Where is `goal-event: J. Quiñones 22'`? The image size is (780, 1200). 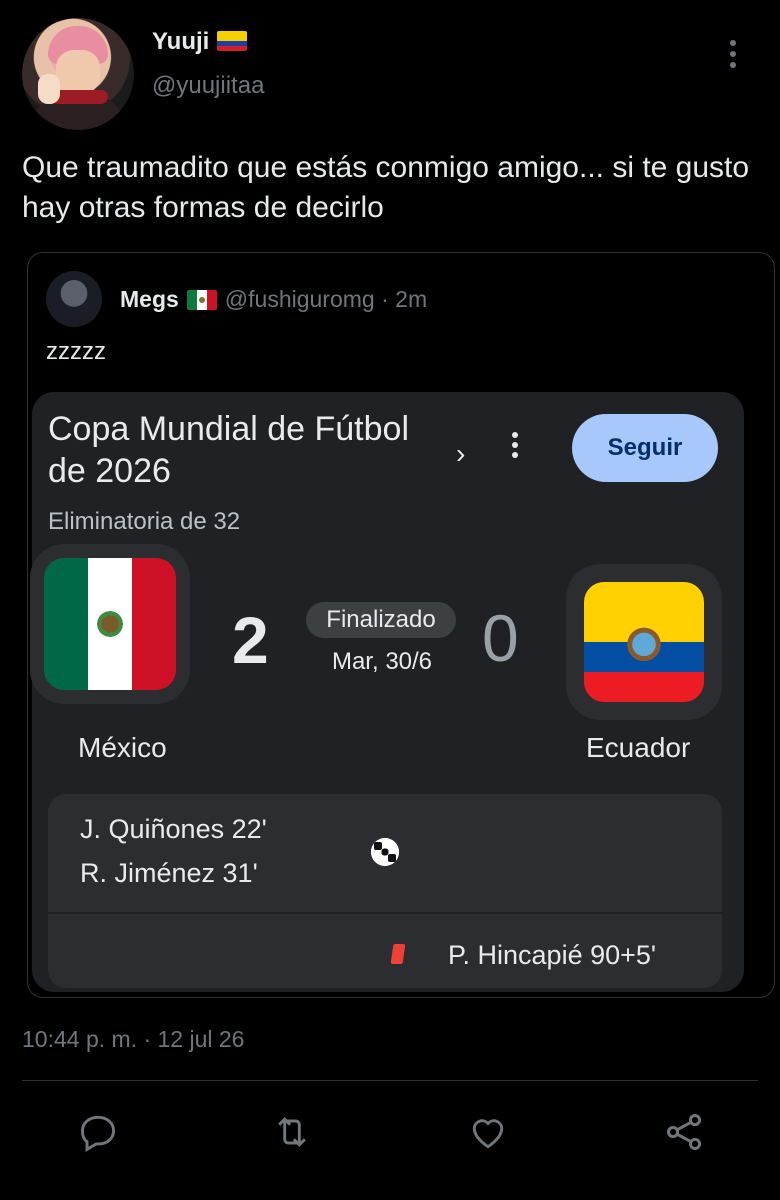 goal-event: J. Quiñones 22' is located at coordinates (173, 829).